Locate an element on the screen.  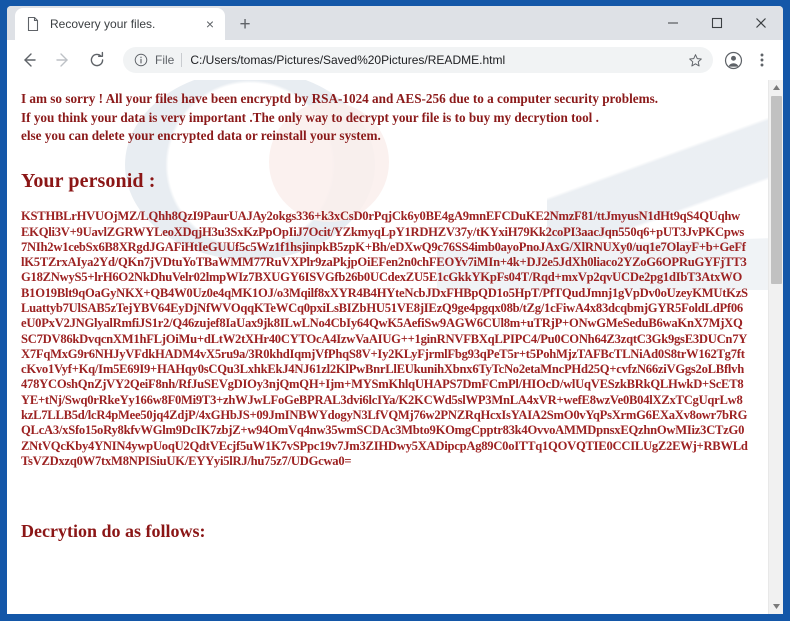
document-icon is located at coordinates (33, 24).